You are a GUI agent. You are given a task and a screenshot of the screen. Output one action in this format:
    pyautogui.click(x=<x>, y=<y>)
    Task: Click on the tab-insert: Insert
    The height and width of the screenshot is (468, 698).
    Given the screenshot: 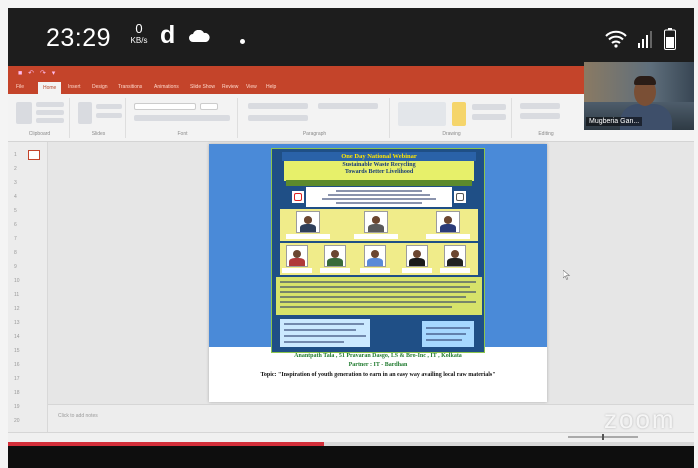 What is the action you would take?
    pyautogui.click(x=74, y=87)
    